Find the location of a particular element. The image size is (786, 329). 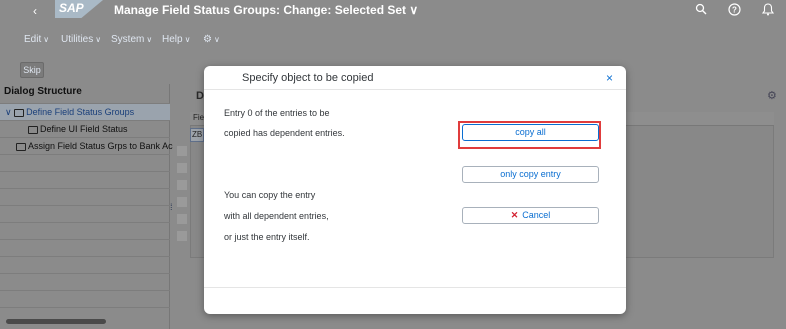

dialog-divider is located at coordinates (415, 89).